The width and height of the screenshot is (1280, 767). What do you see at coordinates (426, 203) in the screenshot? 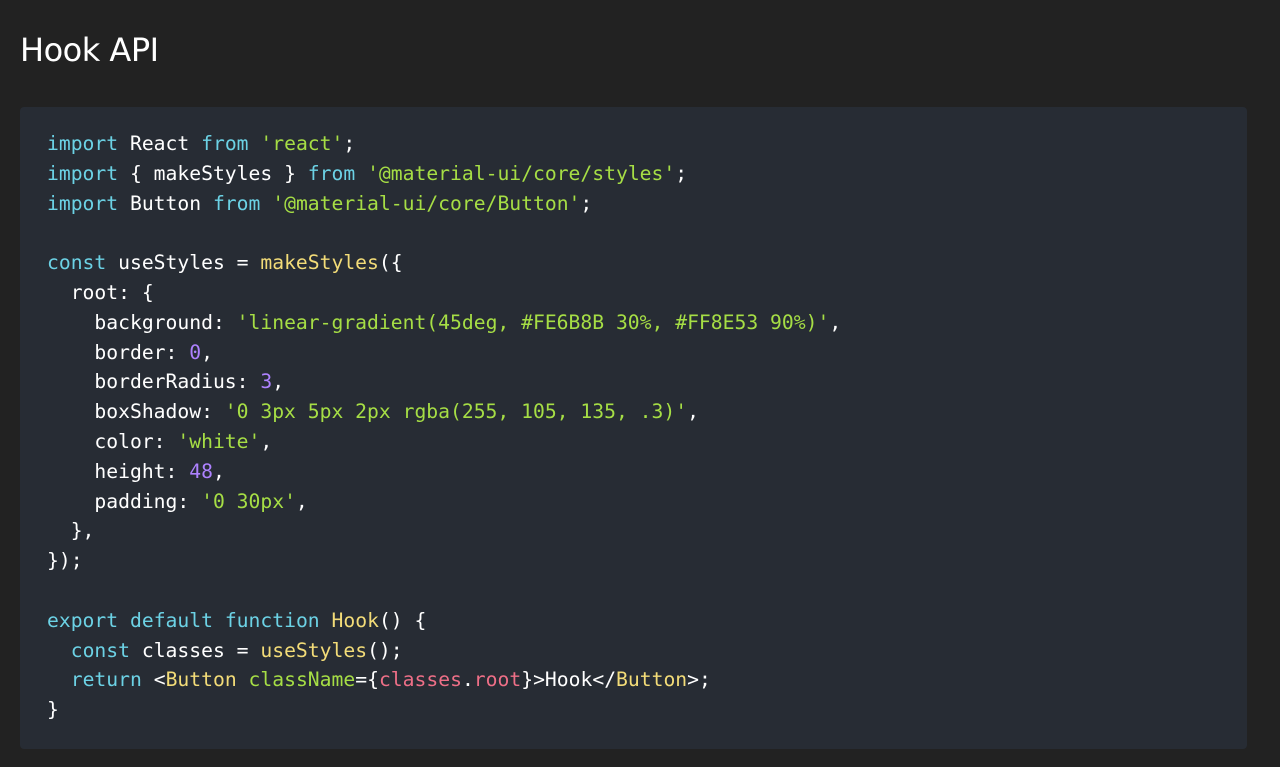
I see `code-token: '@material-ui/core/Button'` at bounding box center [426, 203].